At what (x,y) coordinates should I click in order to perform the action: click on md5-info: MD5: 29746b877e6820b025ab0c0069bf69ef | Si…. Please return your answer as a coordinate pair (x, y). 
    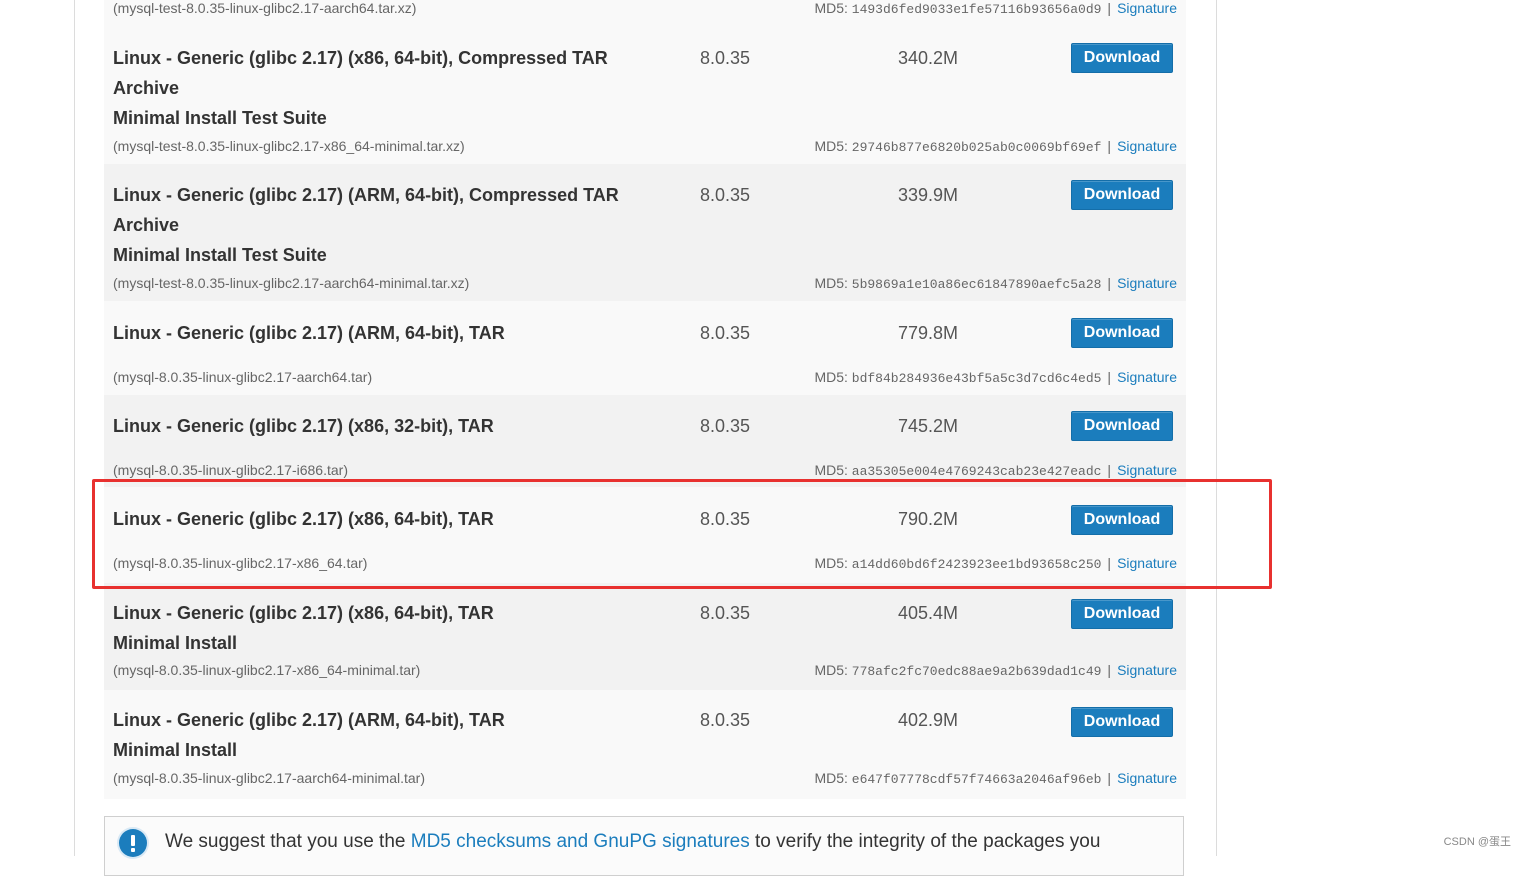
    Looking at the image, I should click on (995, 147).